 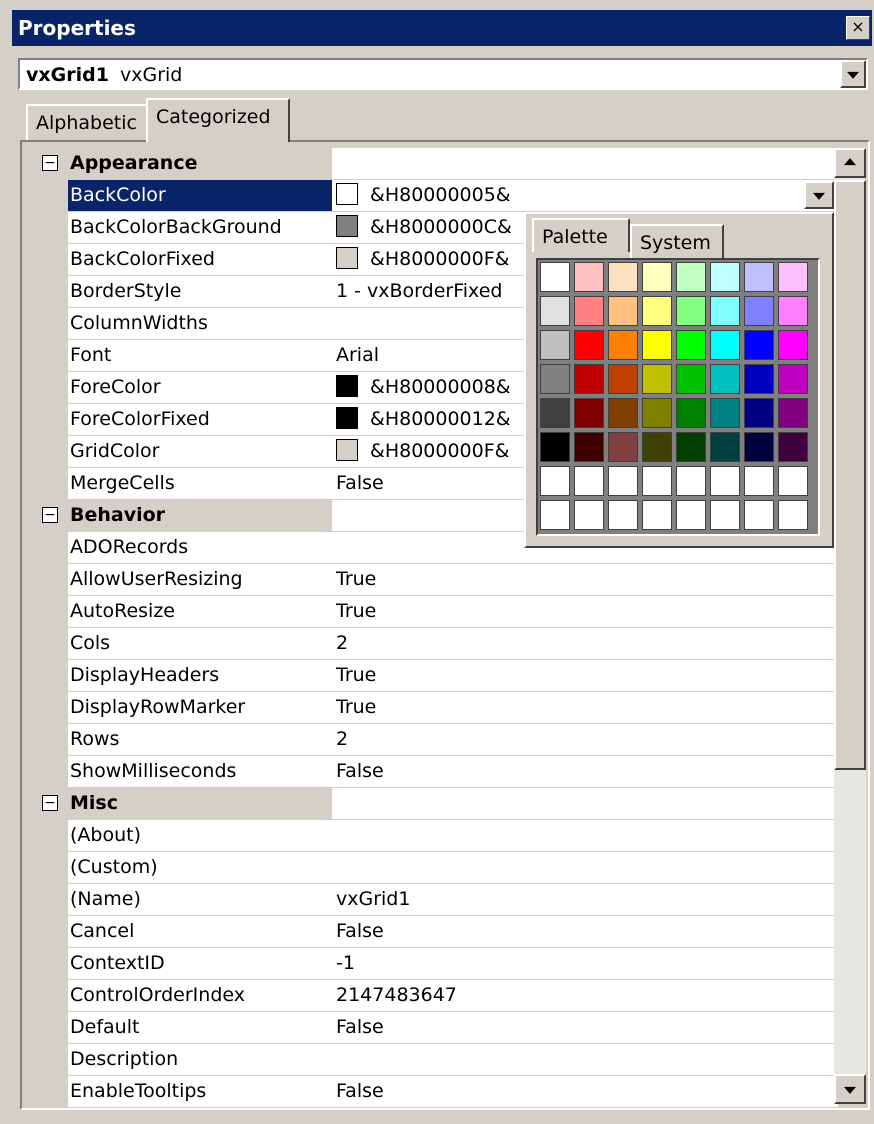 What do you see at coordinates (201, 196) in the screenshot?
I see `property-name: BackColor` at bounding box center [201, 196].